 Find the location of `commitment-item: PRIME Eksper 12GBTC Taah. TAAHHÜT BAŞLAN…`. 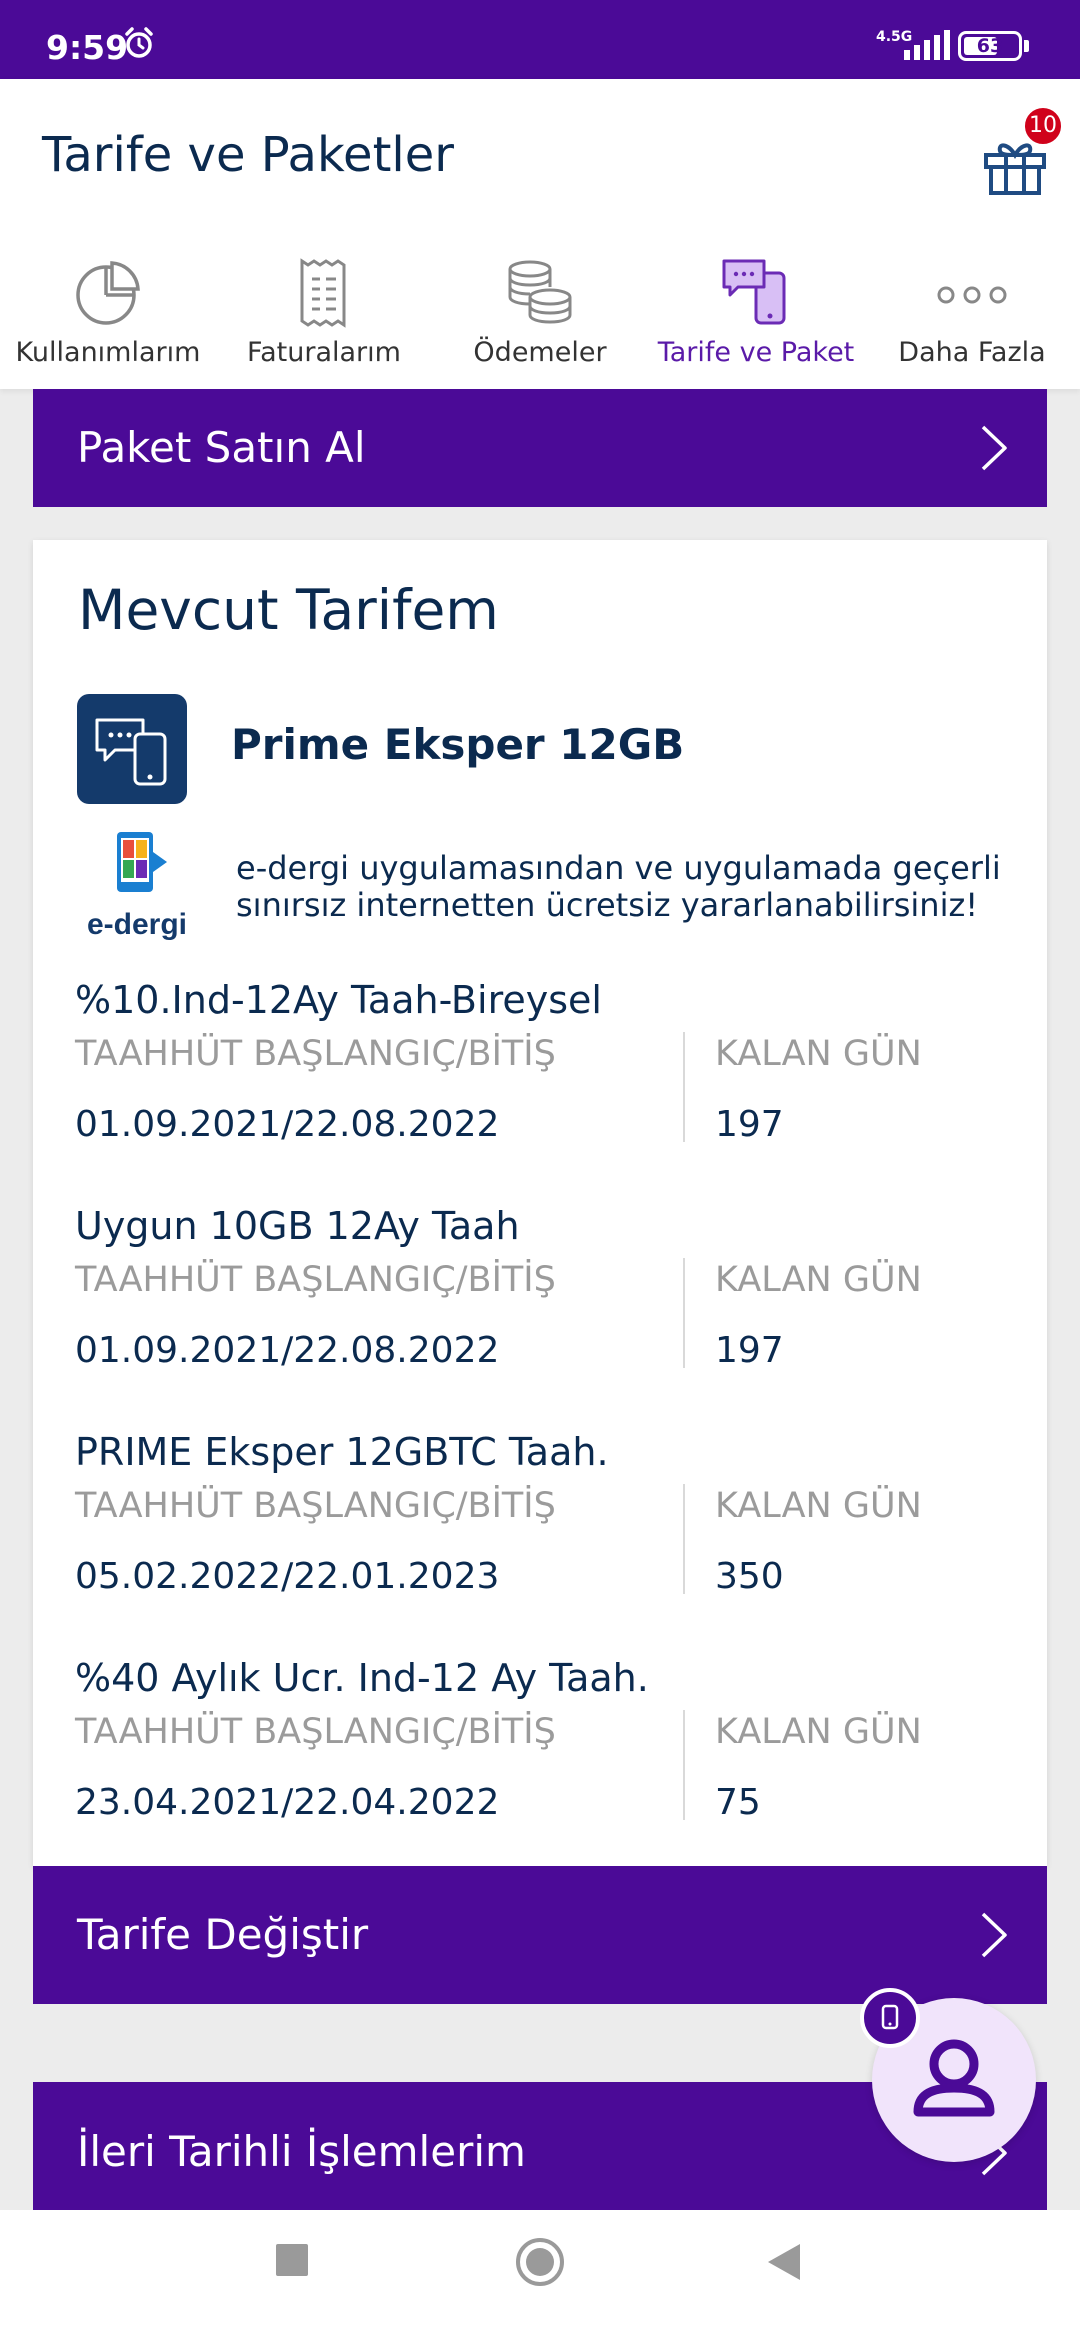

commitment-item: PRIME Eksper 12GBTC Taah. TAAHHÜT BAŞLAN… is located at coordinates (540, 1540).